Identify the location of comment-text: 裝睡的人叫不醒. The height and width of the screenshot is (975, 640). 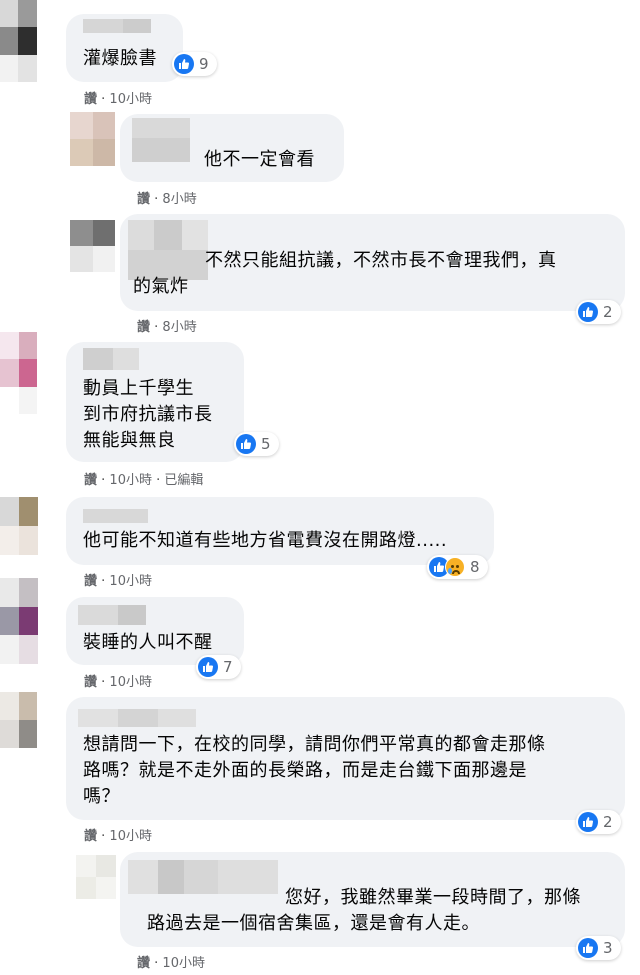
(148, 642).